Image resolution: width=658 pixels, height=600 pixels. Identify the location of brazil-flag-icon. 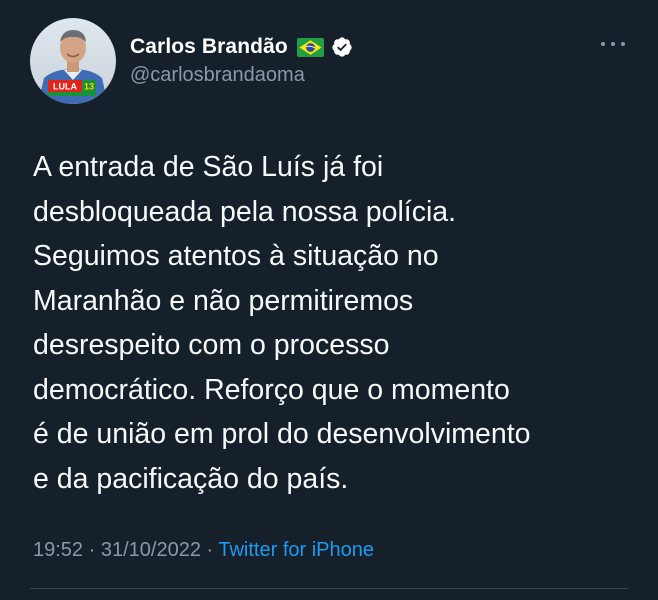
(310, 47).